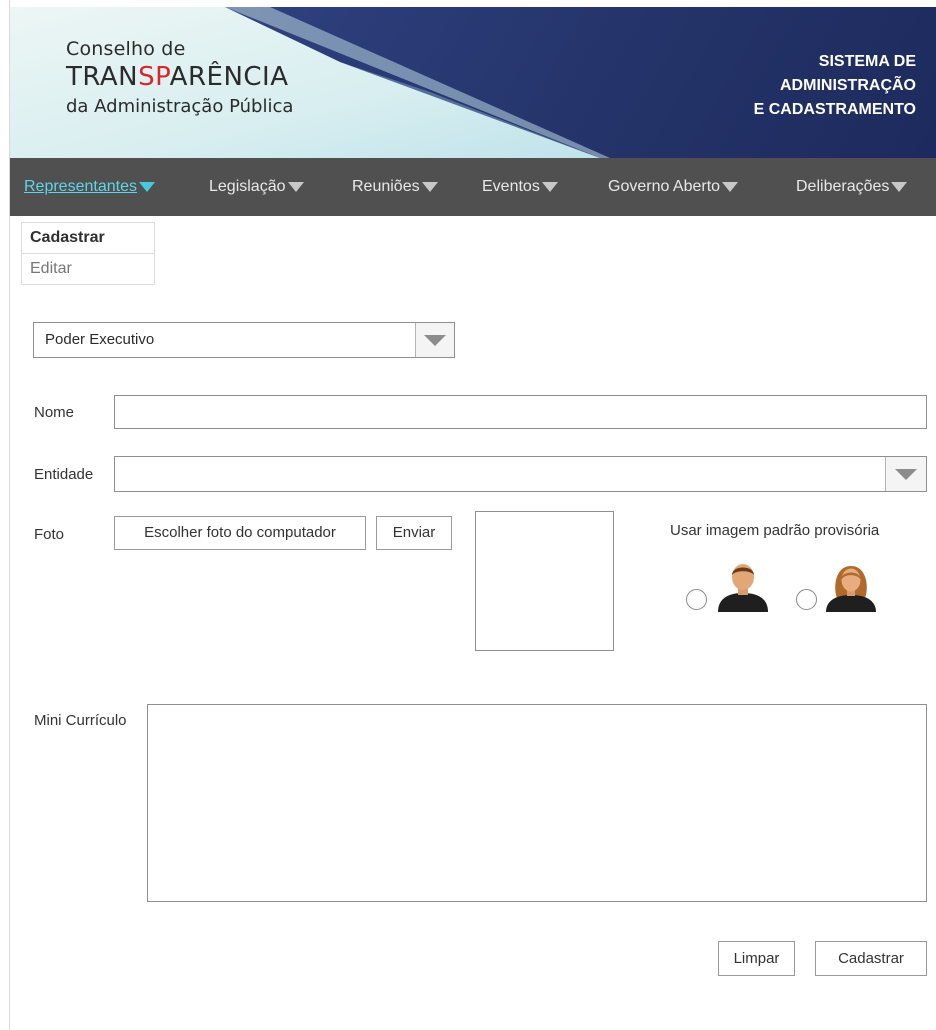 The width and height of the screenshot is (936, 1030). What do you see at coordinates (520, 474) in the screenshot?
I see `entidade-select` at bounding box center [520, 474].